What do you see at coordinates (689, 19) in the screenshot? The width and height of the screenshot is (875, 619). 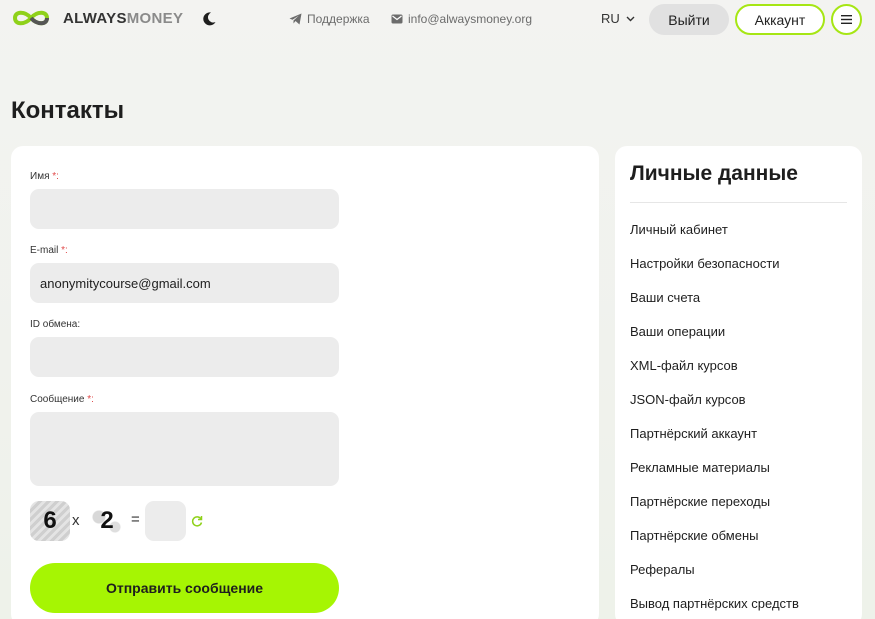 I see `logout-button: Выйти` at bounding box center [689, 19].